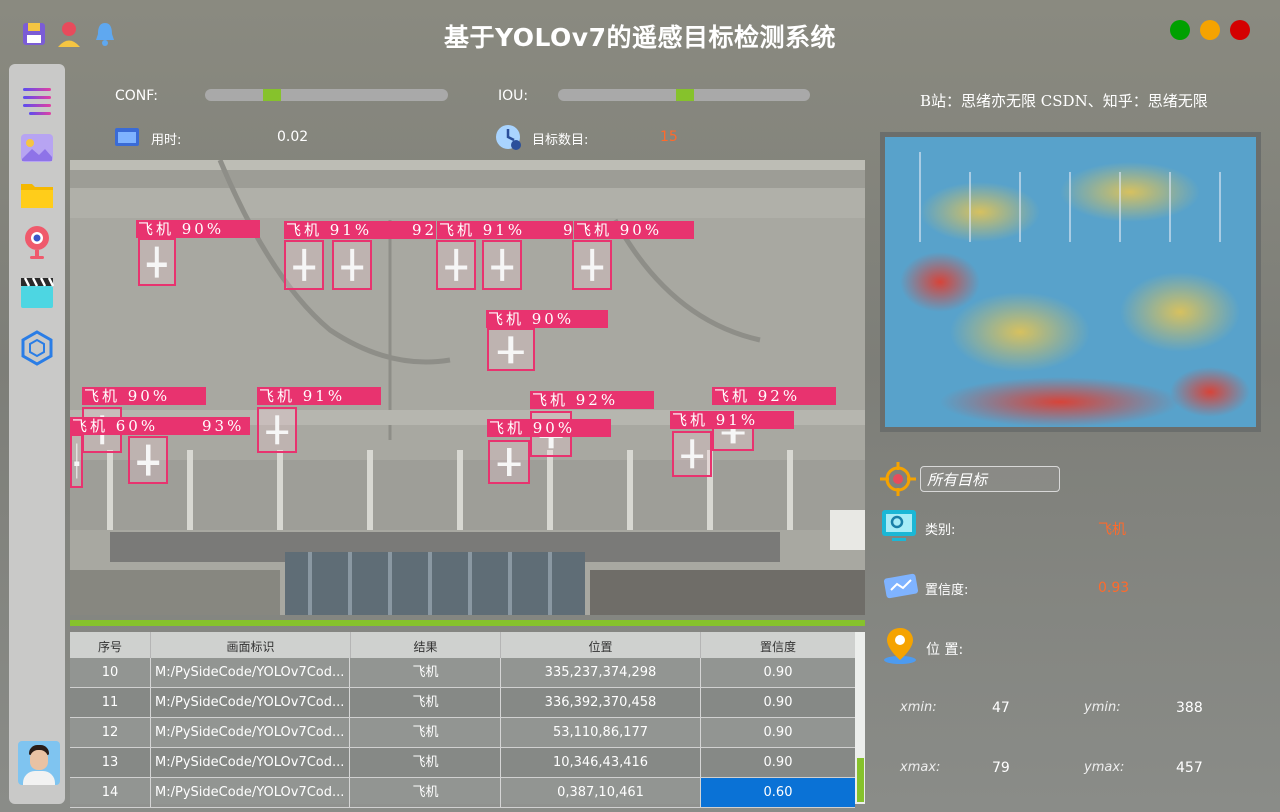  What do you see at coordinates (251, 645) in the screenshot?
I see `header-source: 画面标识` at bounding box center [251, 645].